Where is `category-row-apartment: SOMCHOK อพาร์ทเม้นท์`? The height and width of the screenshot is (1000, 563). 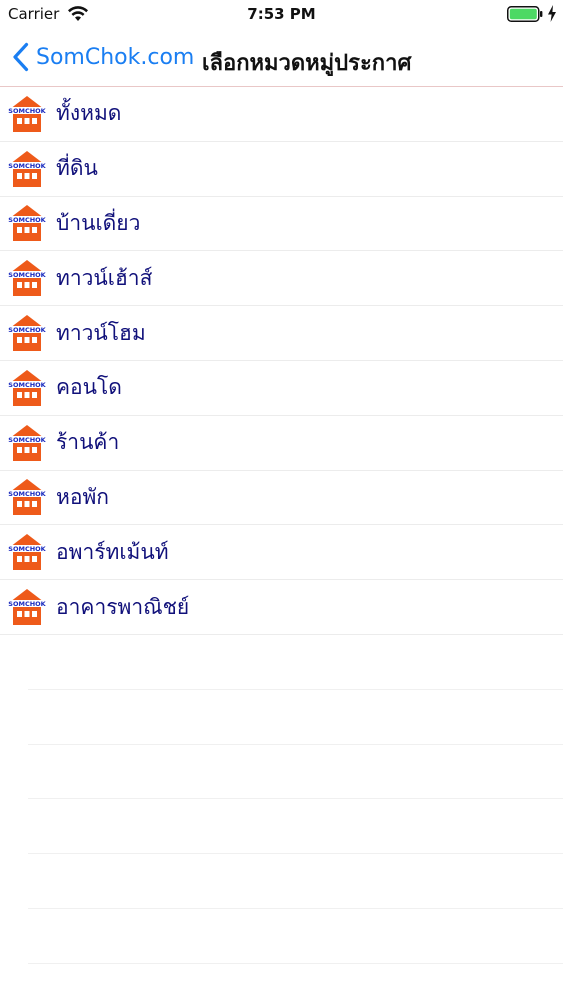
category-row-apartment: SOMCHOK อพาร์ทเม้นท์ is located at coordinates (281, 553).